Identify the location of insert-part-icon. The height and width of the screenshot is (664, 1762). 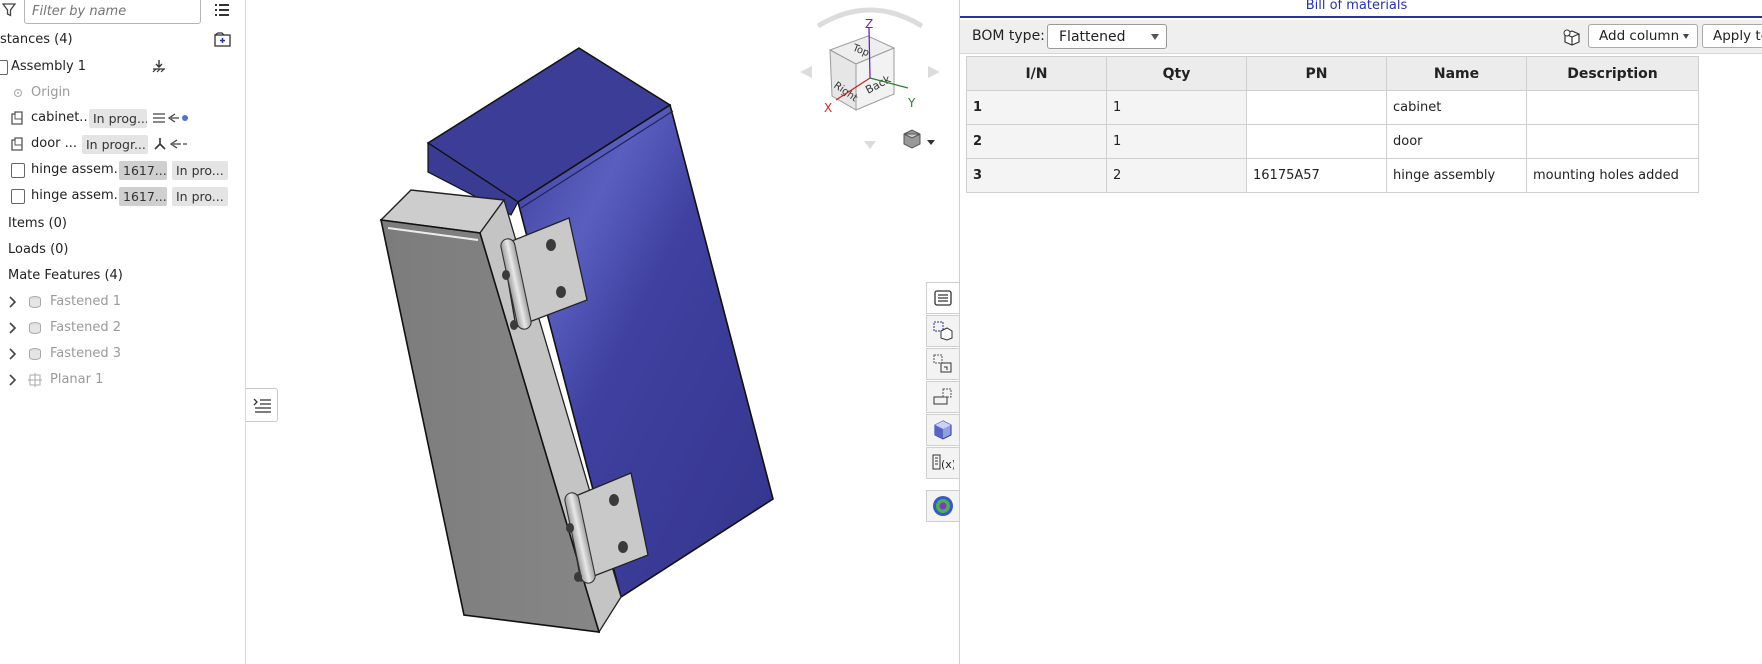
(1572, 38).